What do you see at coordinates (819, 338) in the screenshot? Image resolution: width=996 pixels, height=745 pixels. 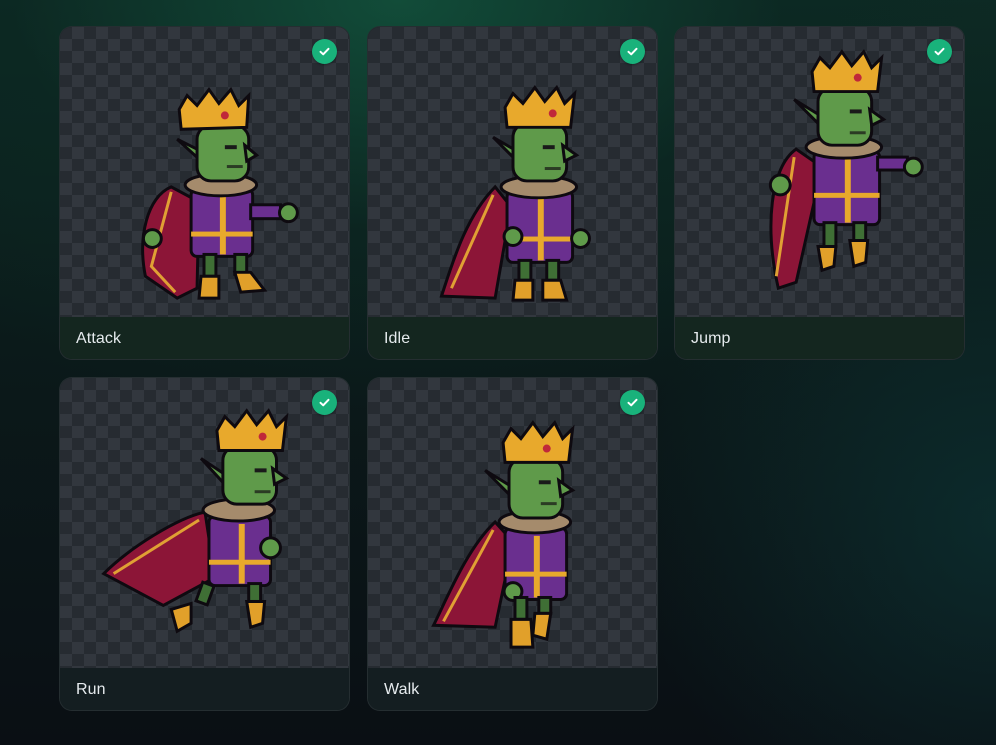 I see `card-footer: Jump` at bounding box center [819, 338].